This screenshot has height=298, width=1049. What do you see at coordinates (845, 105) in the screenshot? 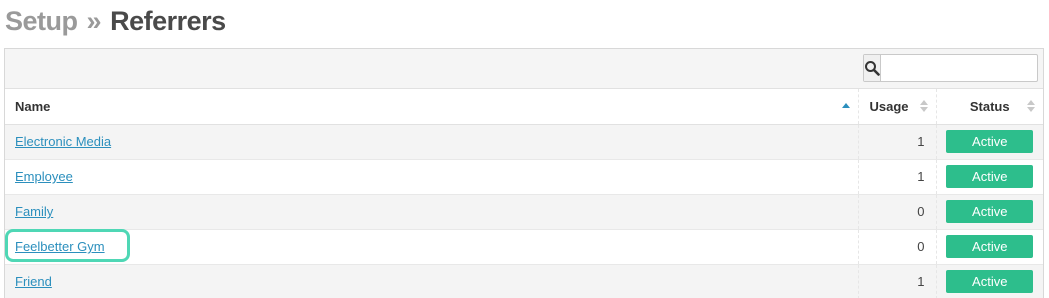
I see `sort-asc-icon` at bounding box center [845, 105].